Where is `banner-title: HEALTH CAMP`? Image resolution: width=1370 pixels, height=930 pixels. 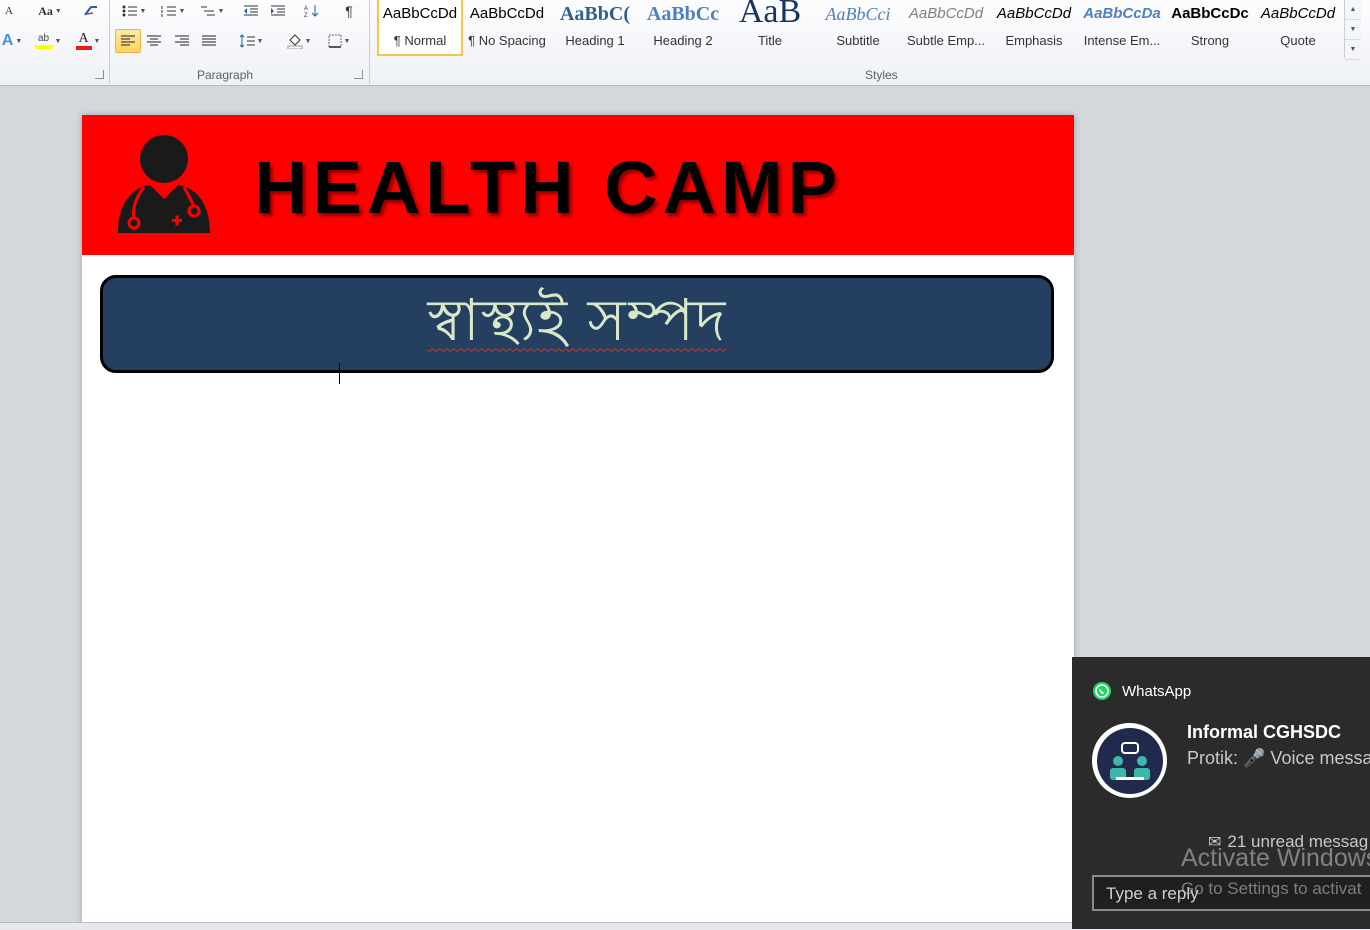 banner-title: HEALTH CAMP is located at coordinates (548, 187).